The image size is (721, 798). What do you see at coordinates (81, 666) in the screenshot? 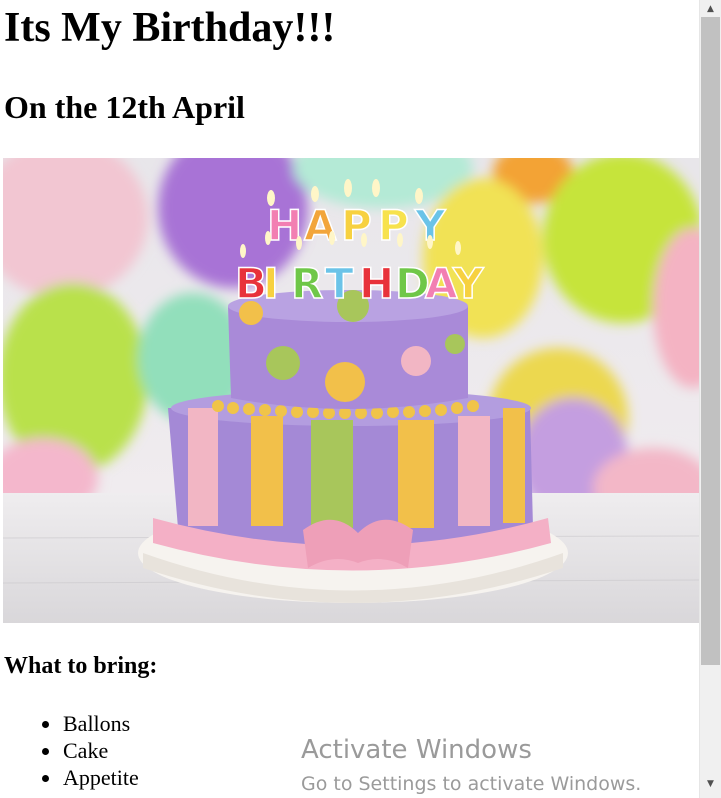
I see `bring-heading: What to bring:` at bounding box center [81, 666].